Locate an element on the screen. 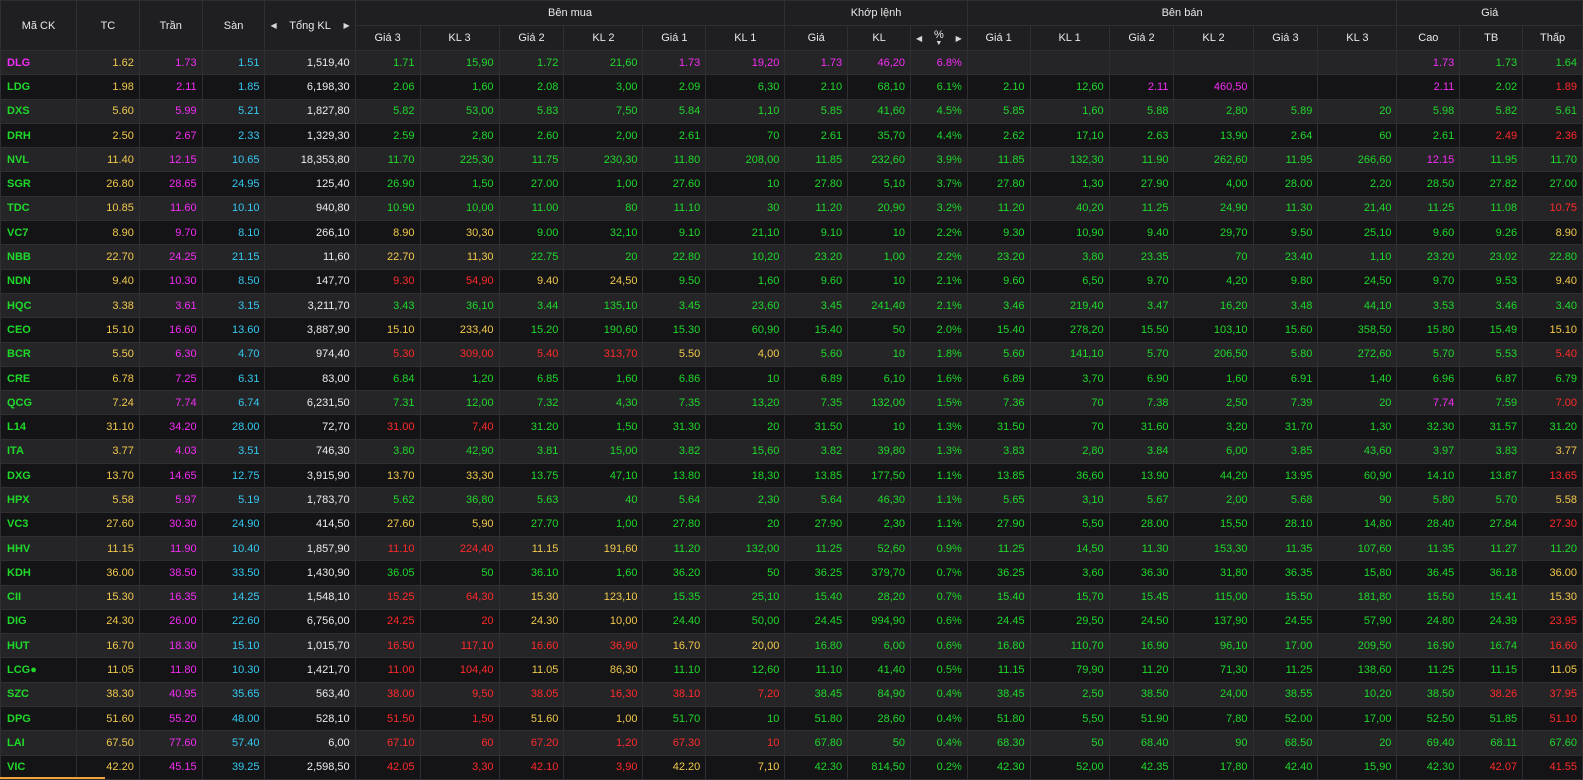 The image size is (1583, 780). symbol-cell: DRH is located at coordinates (38, 135).